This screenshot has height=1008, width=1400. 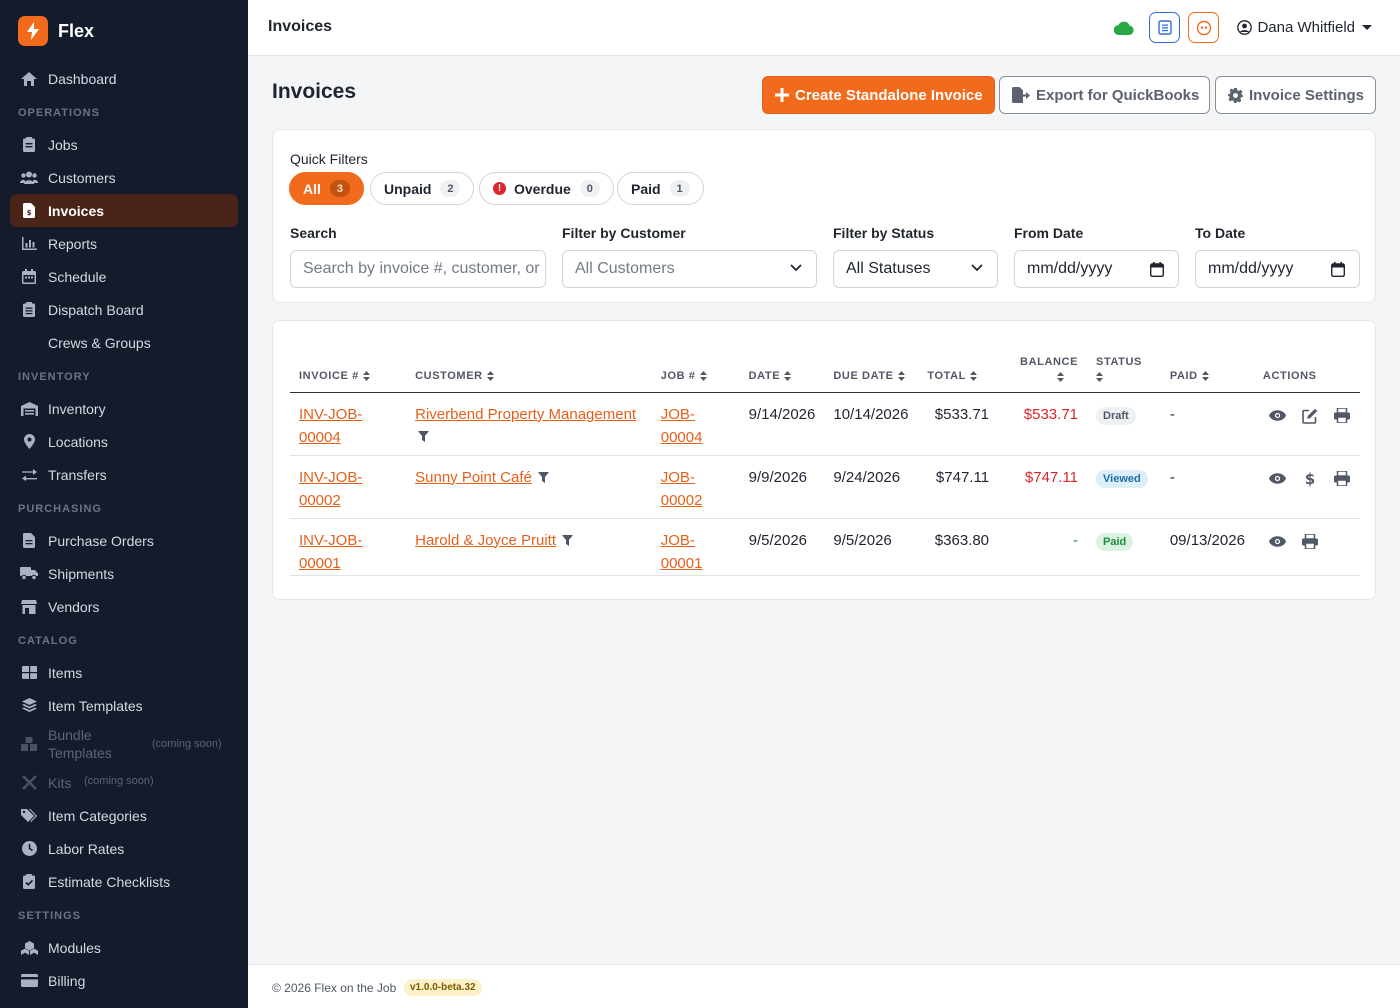 I want to click on filter-pill-unpaid: Unpaid 2, so click(x=422, y=188).